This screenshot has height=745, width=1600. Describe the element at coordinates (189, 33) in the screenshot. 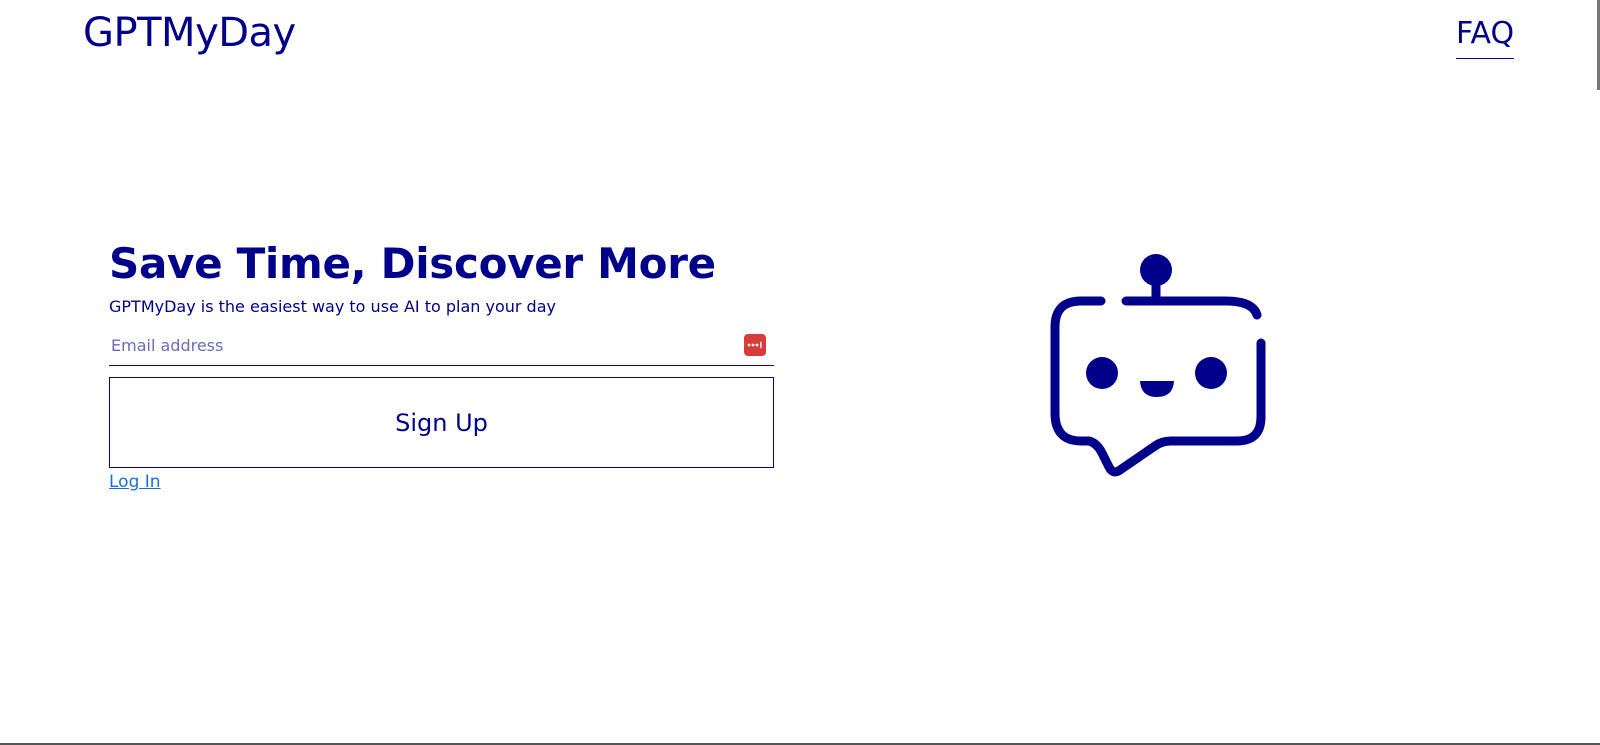

I see `brand-logo-text: GPTMyDay` at that location.